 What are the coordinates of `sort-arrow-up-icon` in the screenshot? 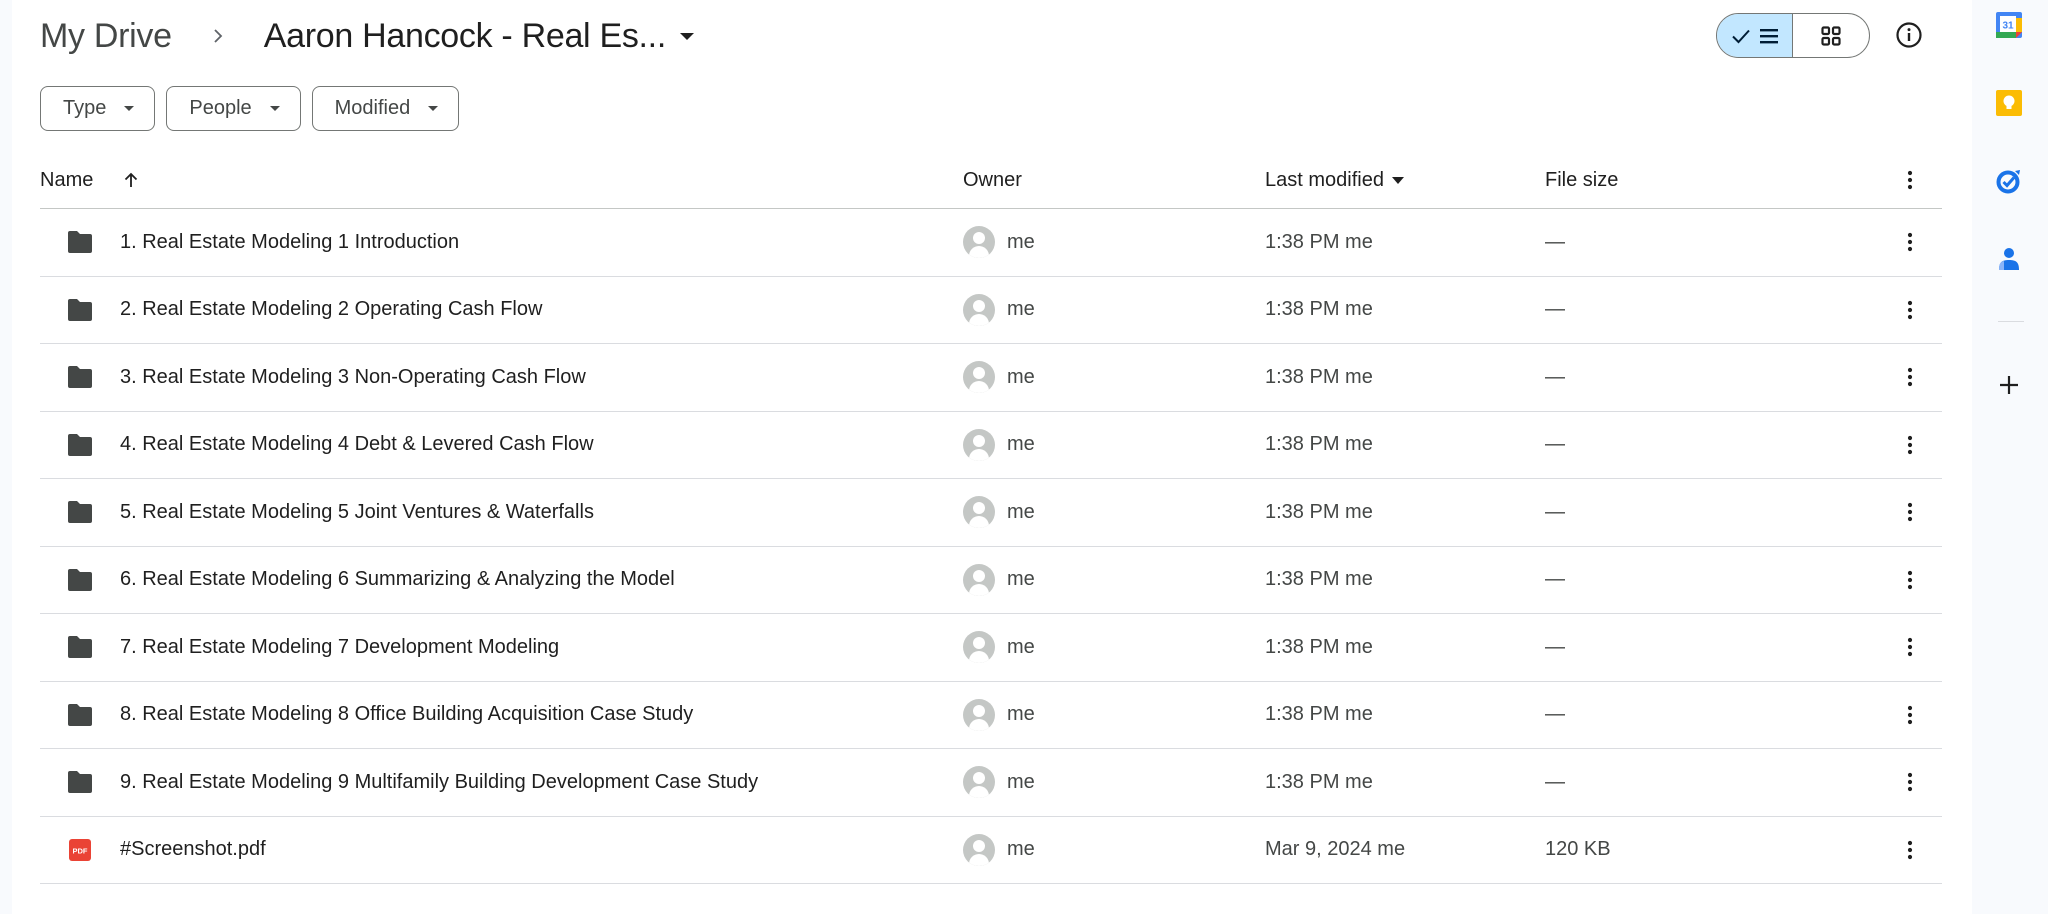 It's located at (131, 180).